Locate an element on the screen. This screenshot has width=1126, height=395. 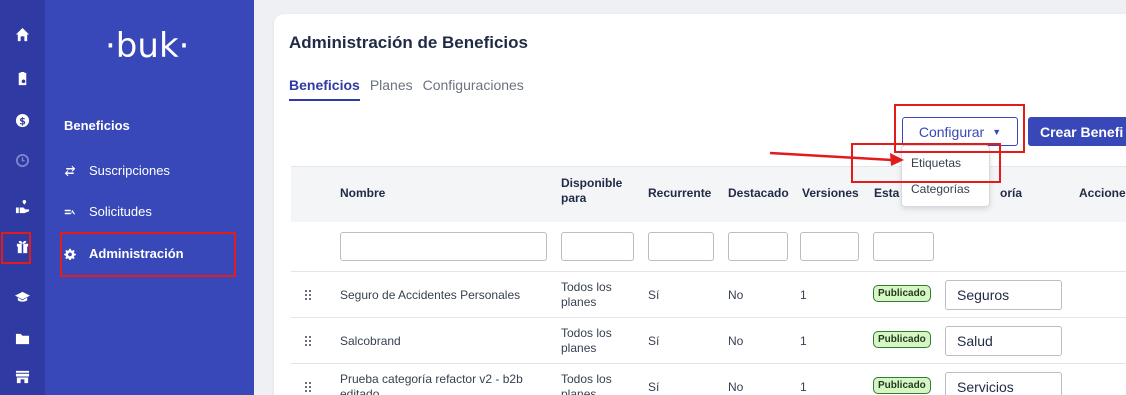
filter-disponible-input is located at coordinates (597, 246).